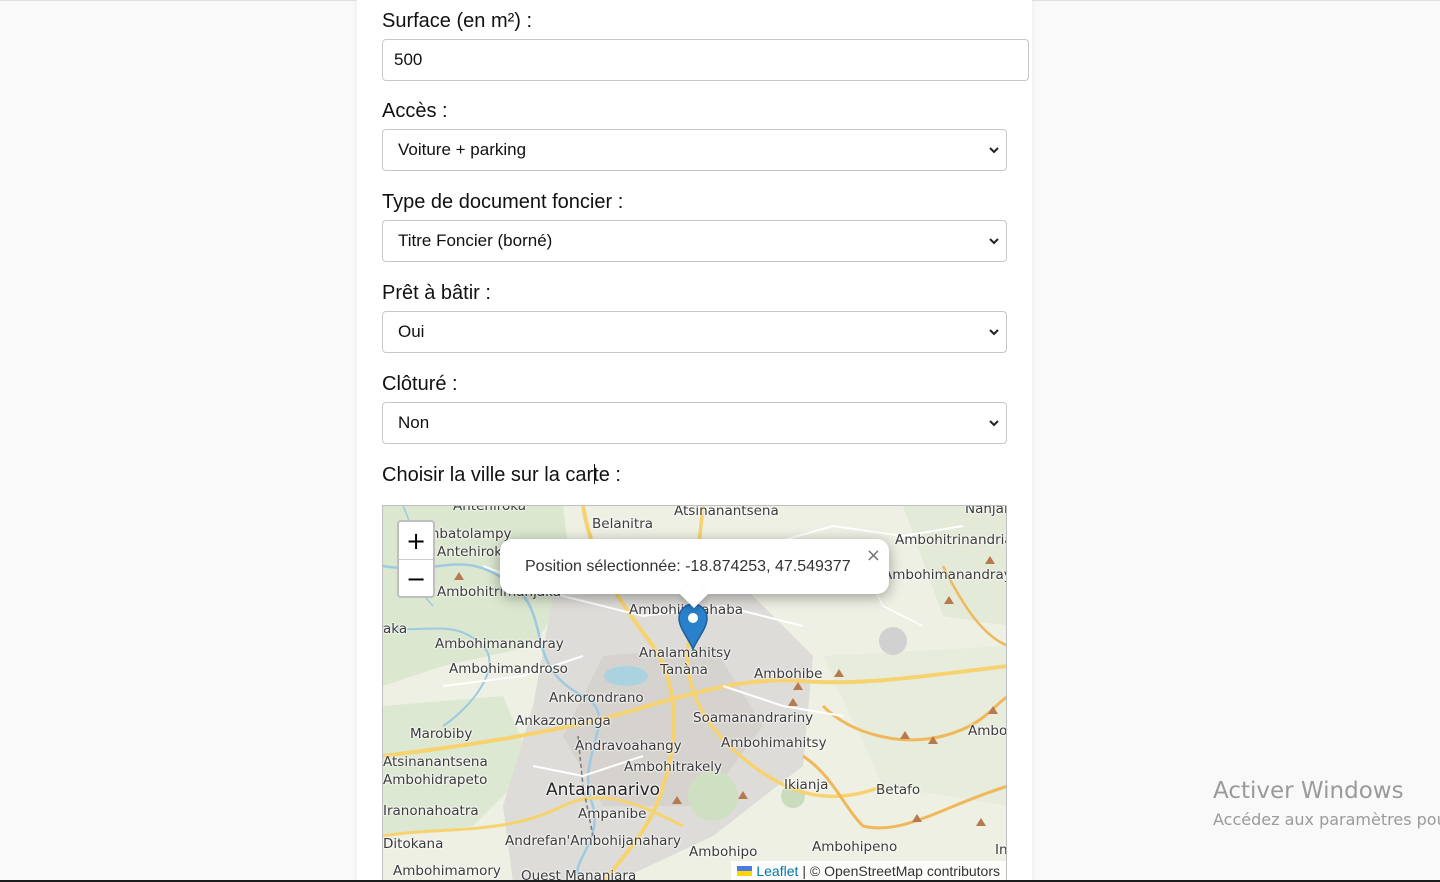  What do you see at coordinates (694, 150) in the screenshot?
I see `acces-select: Voiture + parking` at bounding box center [694, 150].